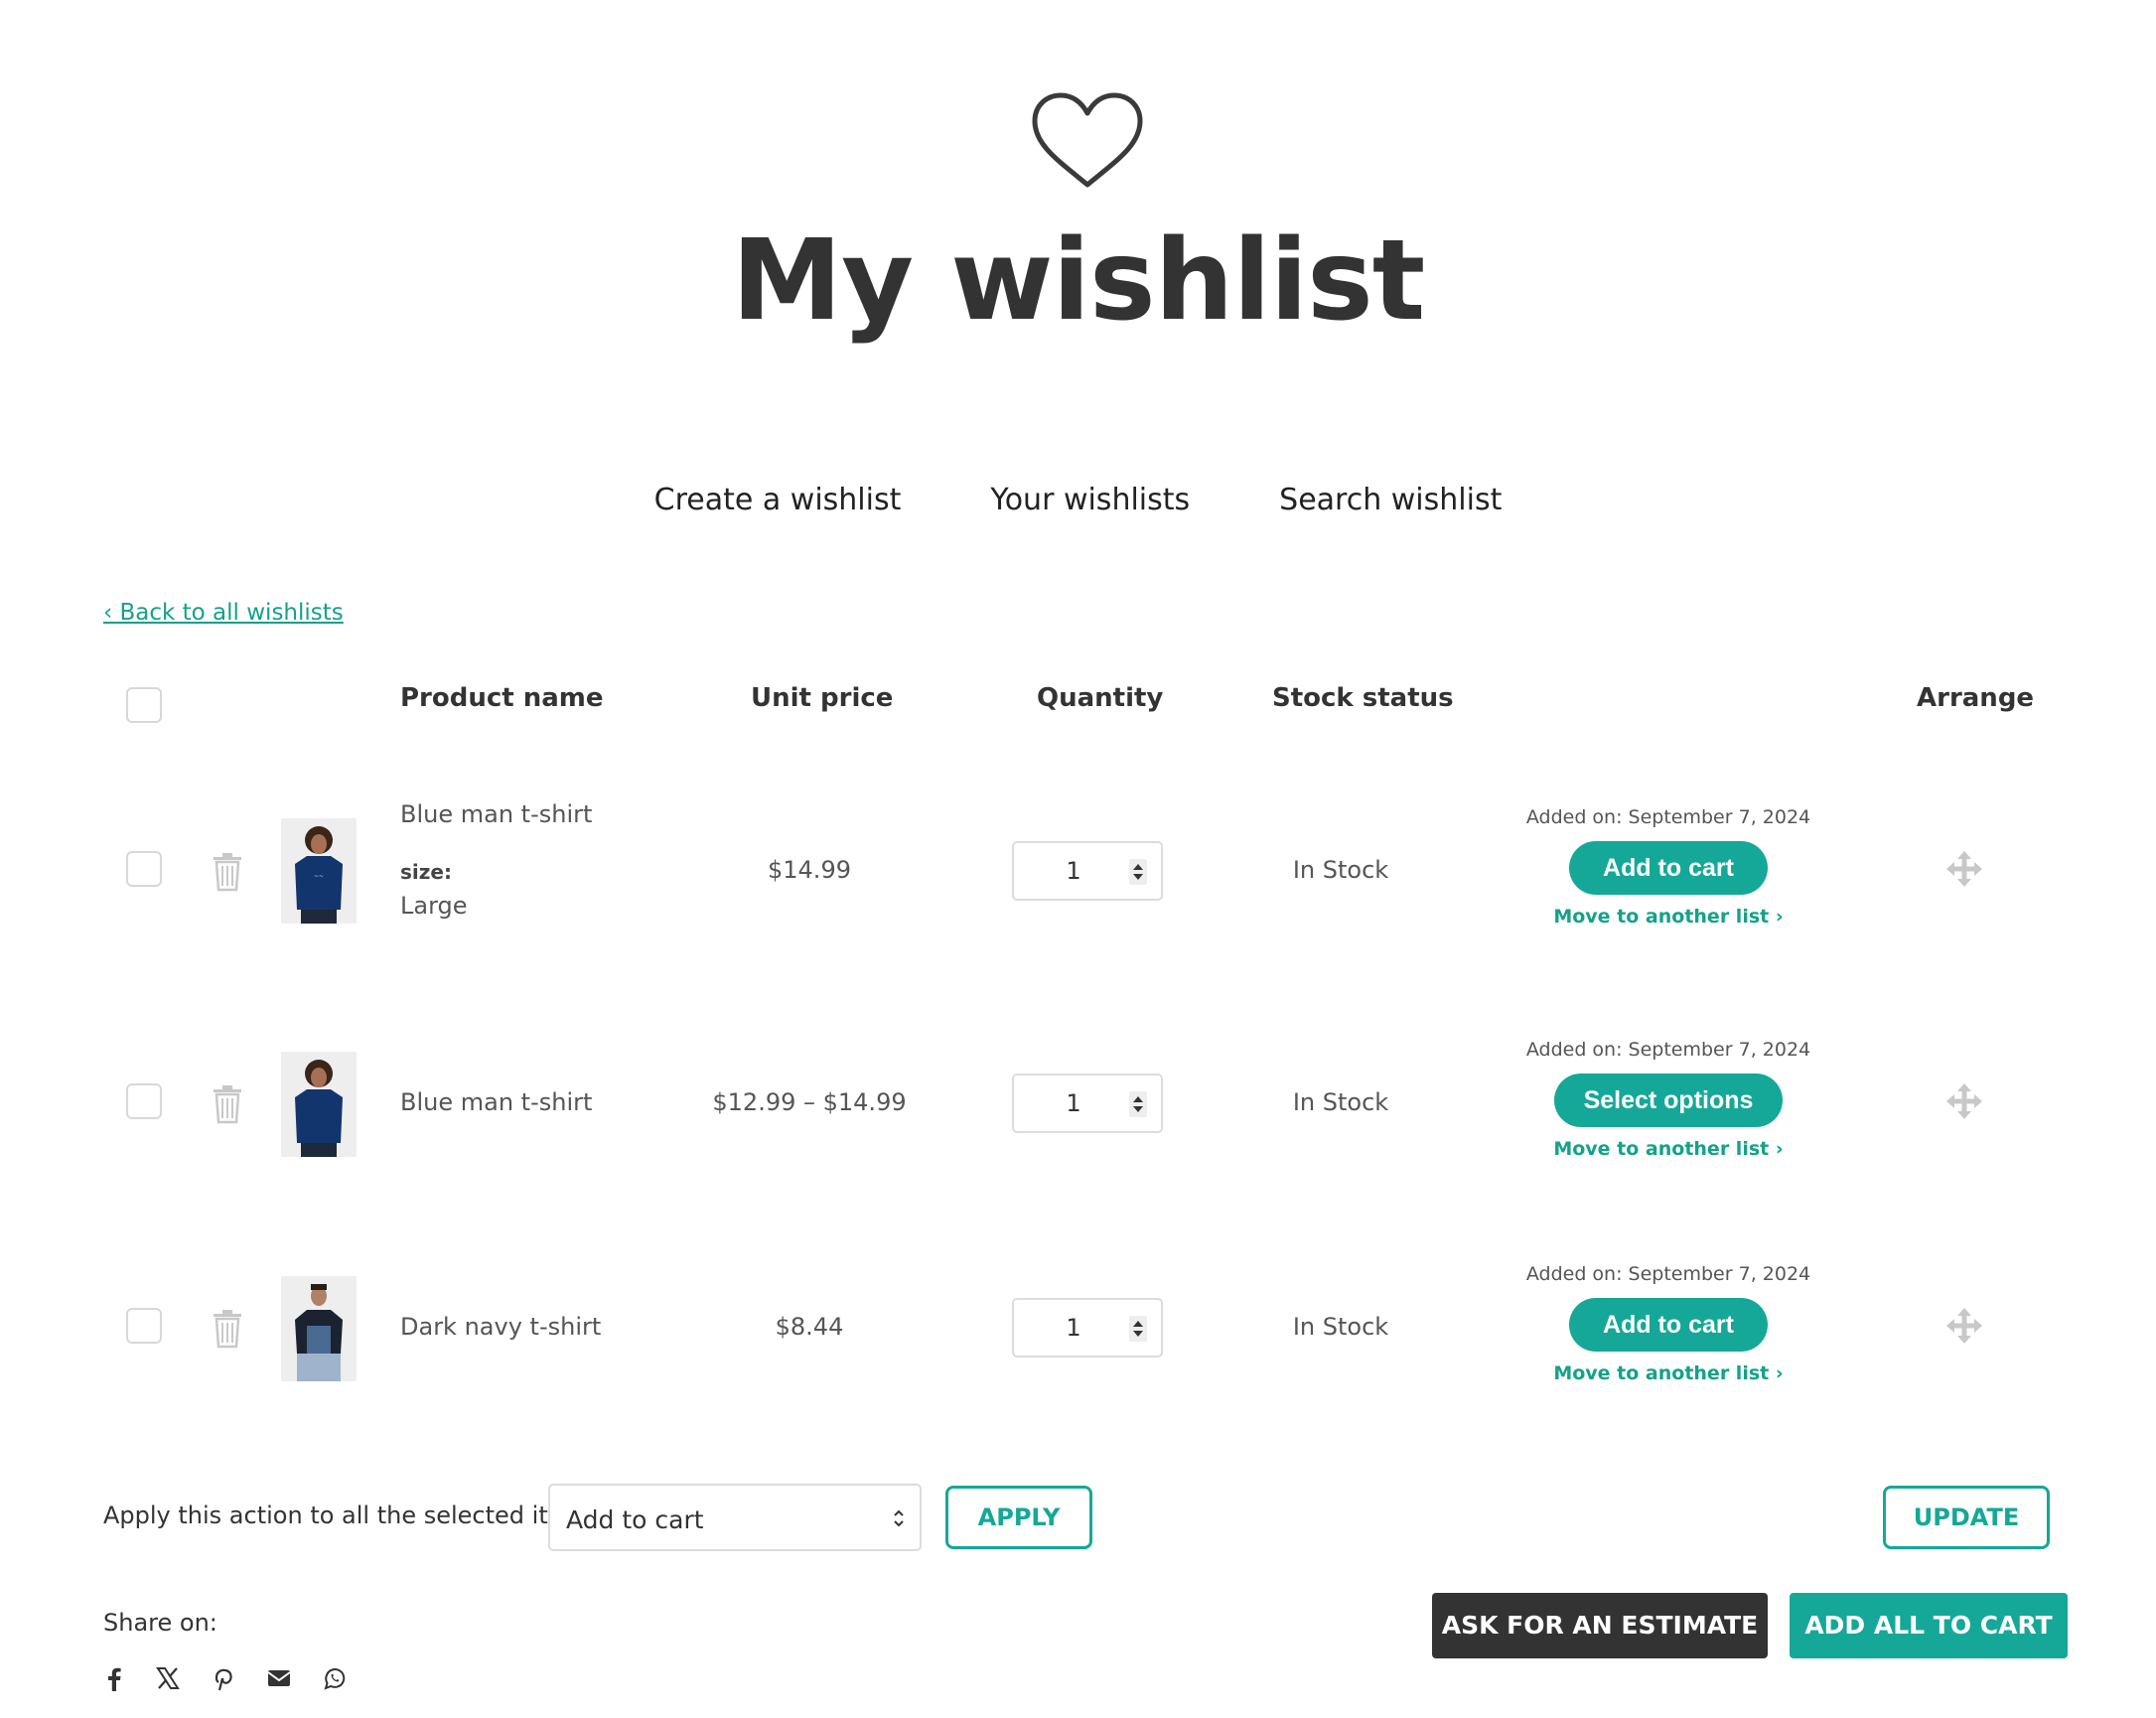  Describe the element at coordinates (168, 1678) in the screenshot. I see `x-icon` at that location.